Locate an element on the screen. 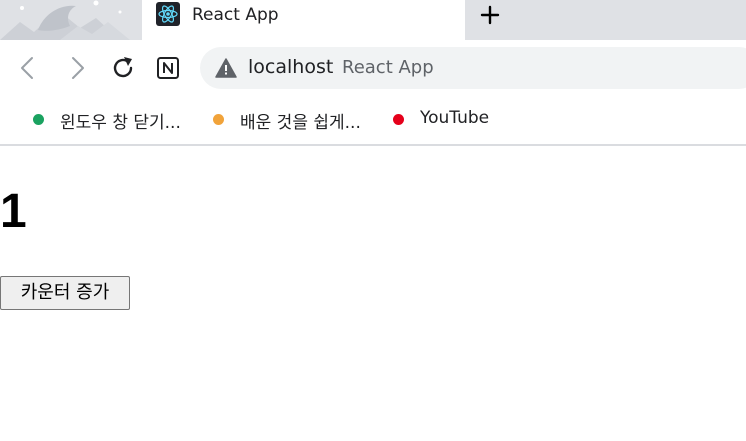 This screenshot has height=441, width=746. url-page-title: React App is located at coordinates (388, 67).